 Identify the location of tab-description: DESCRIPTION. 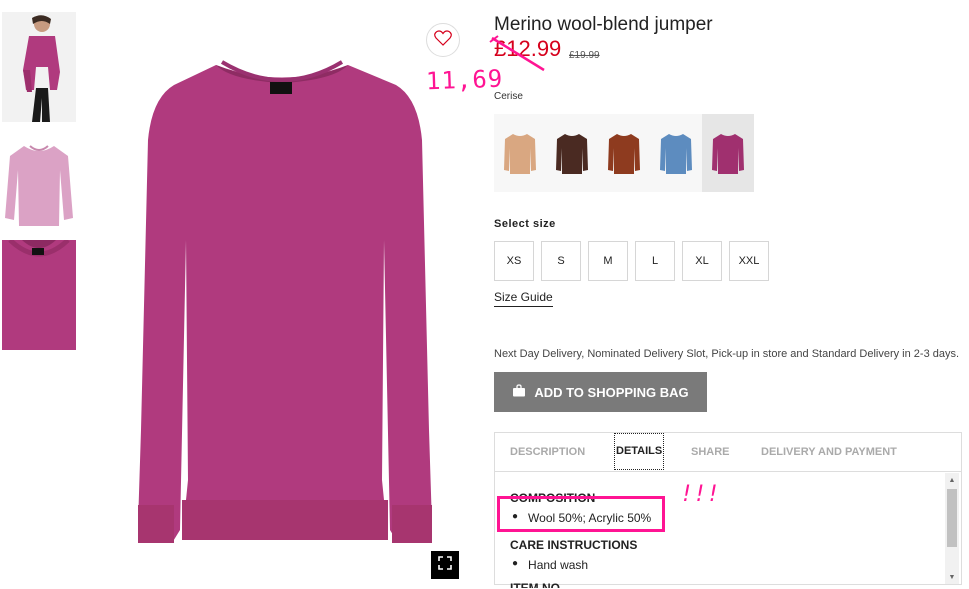
(547, 452).